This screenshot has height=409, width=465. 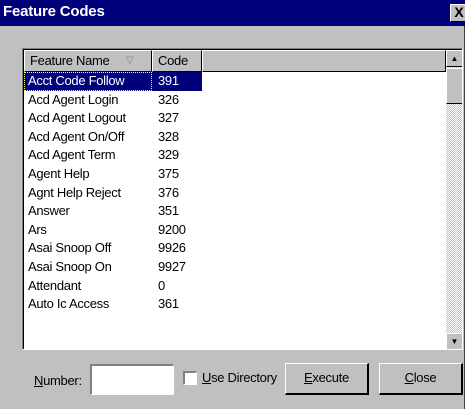 I want to click on feature-name-cell: Asai Snoop Off, so click(x=70, y=248).